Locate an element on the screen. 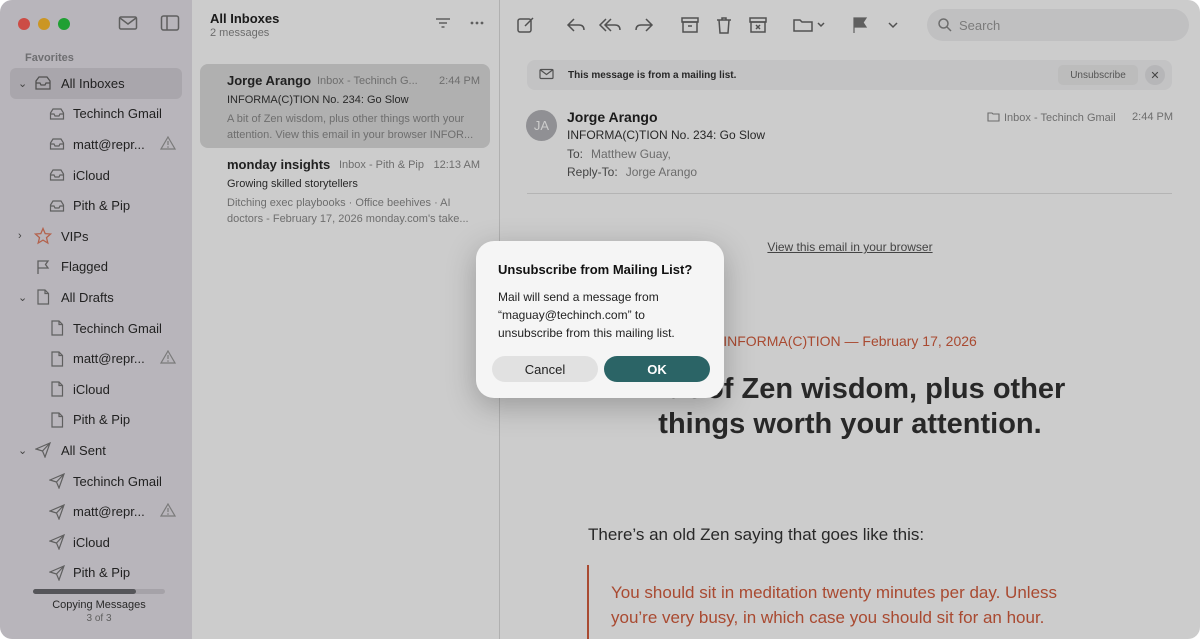 The image size is (1200, 639). dialog-title: Unsubscribe from Mailing List? is located at coordinates (595, 269).